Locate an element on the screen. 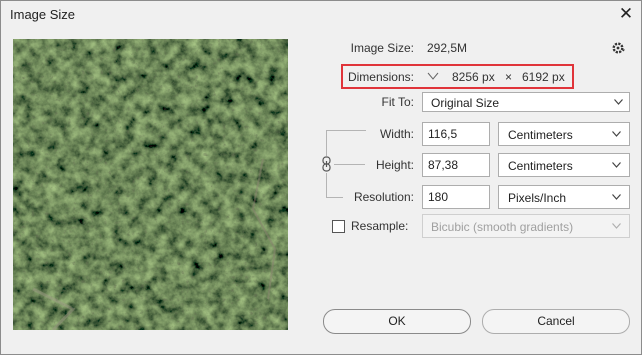  fit-to-label: Fit To: is located at coordinates (397, 102).